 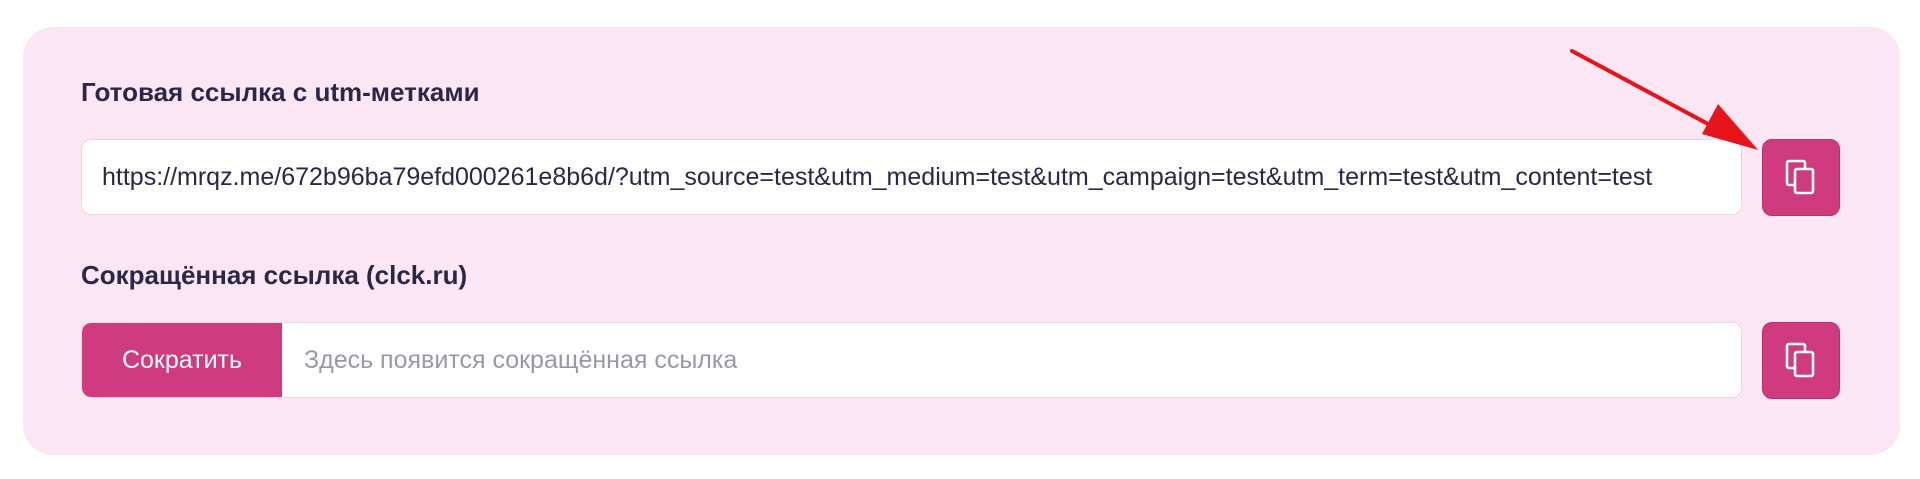 What do you see at coordinates (1011, 360) in the screenshot?
I see `short-link-input` at bounding box center [1011, 360].